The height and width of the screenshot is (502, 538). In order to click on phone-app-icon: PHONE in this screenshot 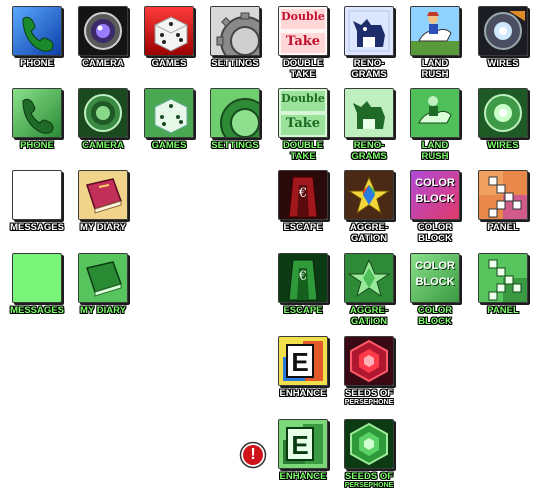, I will do `click(37, 37)`.